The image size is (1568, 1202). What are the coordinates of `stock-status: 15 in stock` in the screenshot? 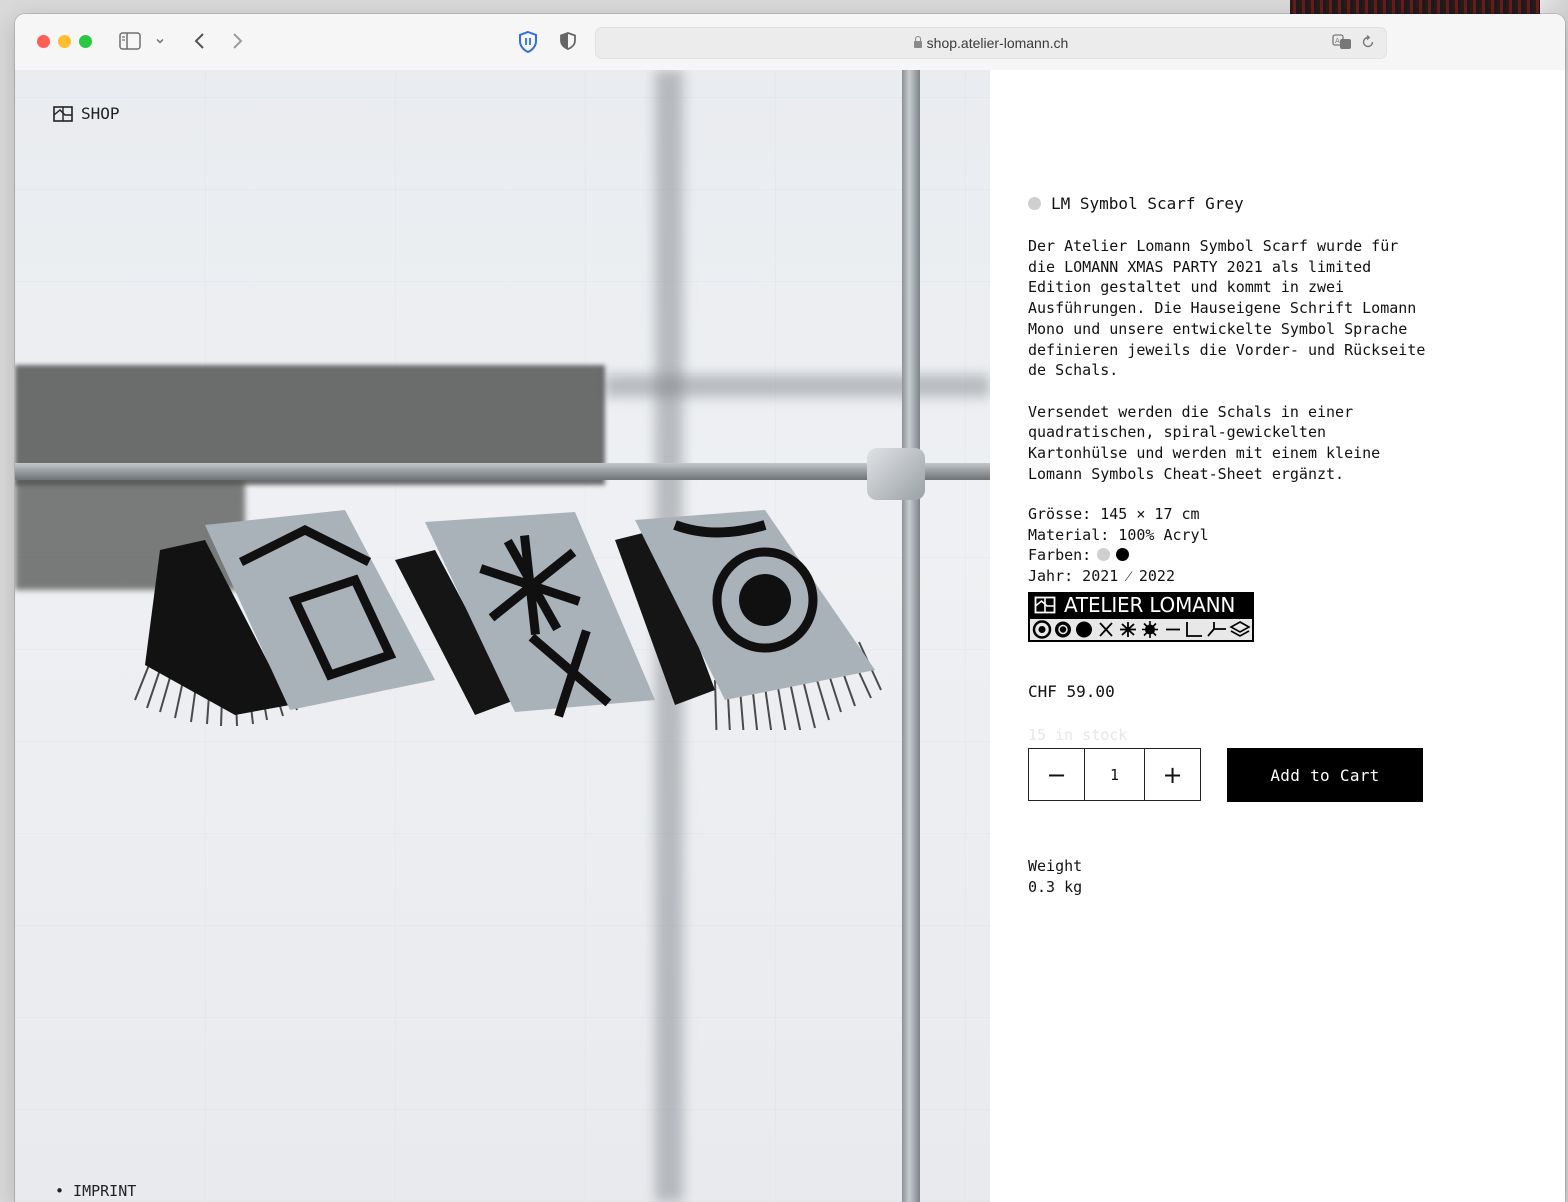 It's located at (1078, 735).